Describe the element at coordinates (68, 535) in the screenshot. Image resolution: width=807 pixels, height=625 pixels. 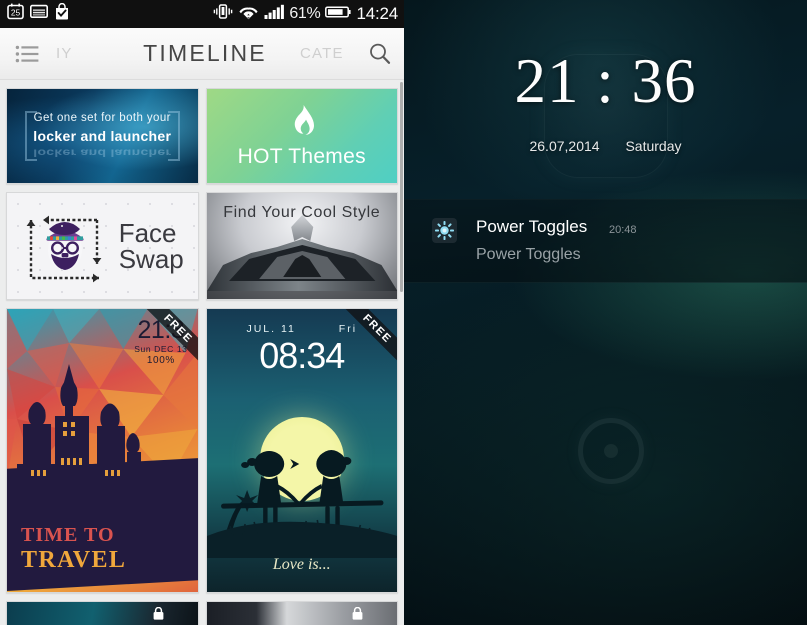
I see `theme-travel-caption-line1: TIME TO` at that location.